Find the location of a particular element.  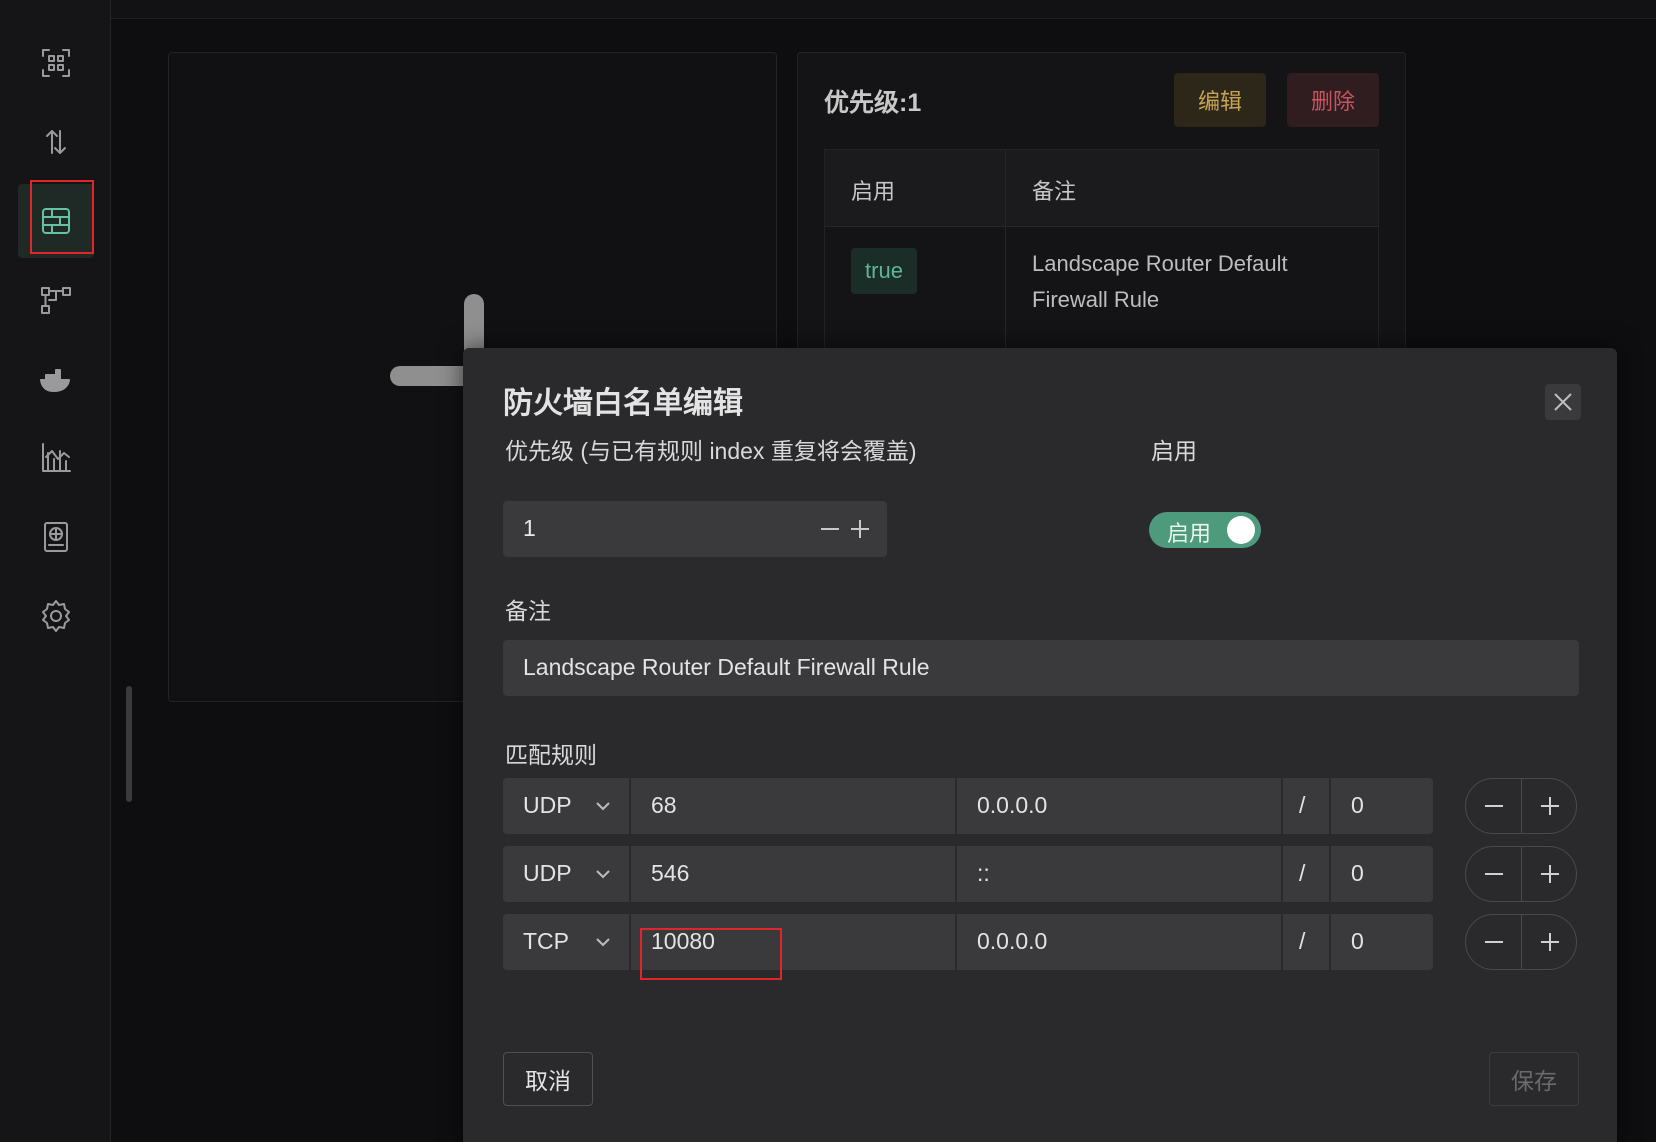

port-value: 68 is located at coordinates (664, 805).